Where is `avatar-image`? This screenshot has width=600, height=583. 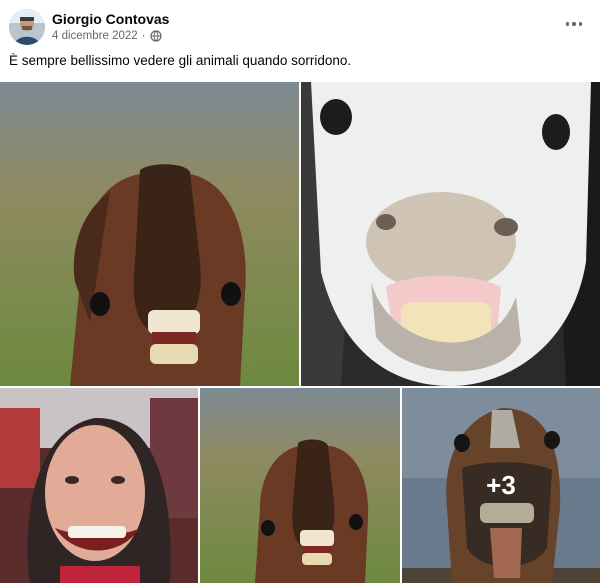
avatar-image is located at coordinates (27, 27).